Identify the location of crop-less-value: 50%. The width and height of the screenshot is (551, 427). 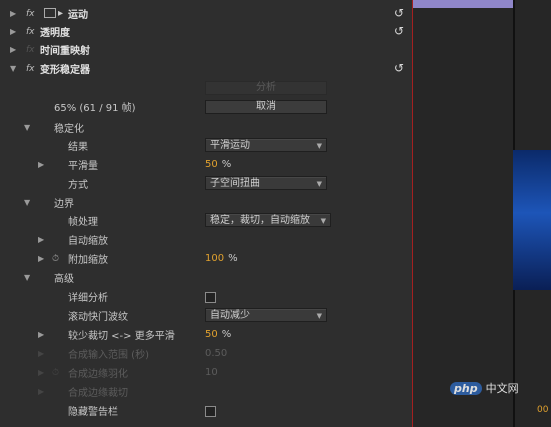
(218, 334).